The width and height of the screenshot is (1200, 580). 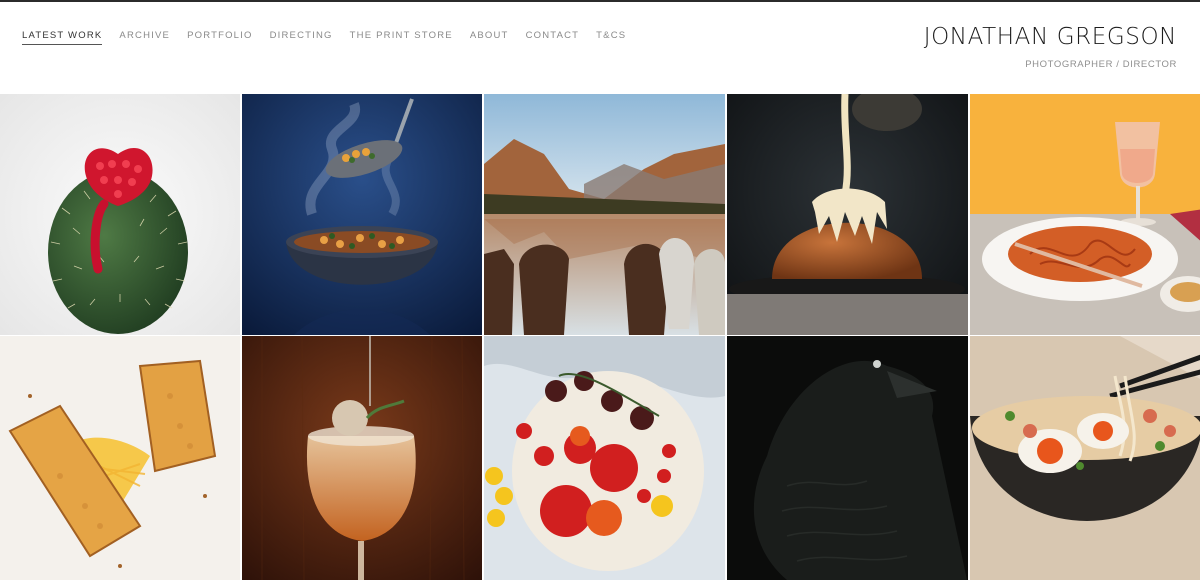 I want to click on brand-block: JONATHAN GREGSON PHOTOGRAPHER / DIRECTOR, so click(x=1050, y=47).